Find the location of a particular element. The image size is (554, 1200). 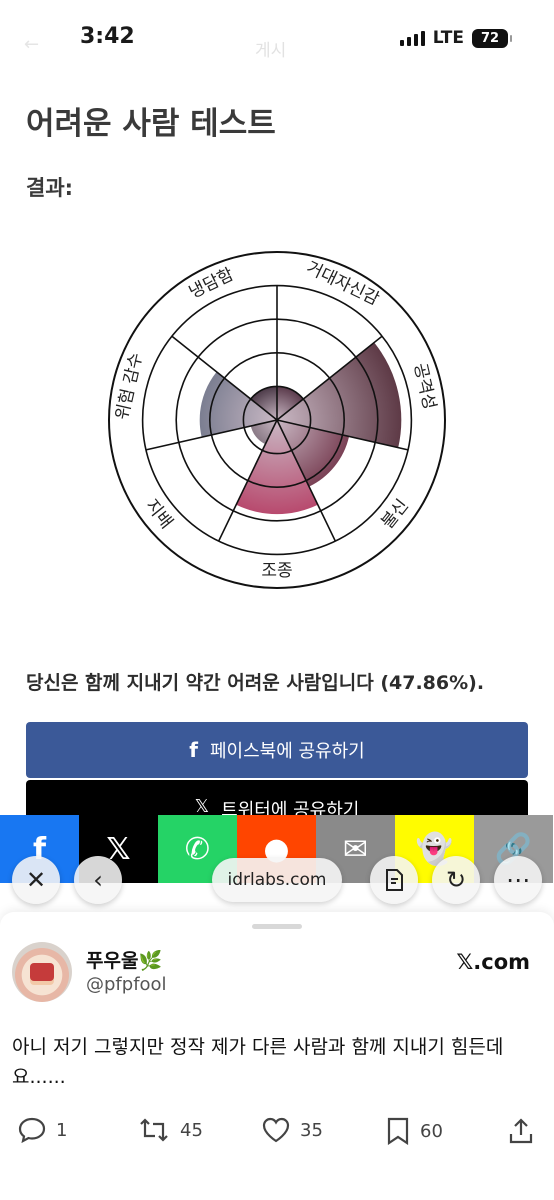

cake-icon is located at coordinates (42, 972).